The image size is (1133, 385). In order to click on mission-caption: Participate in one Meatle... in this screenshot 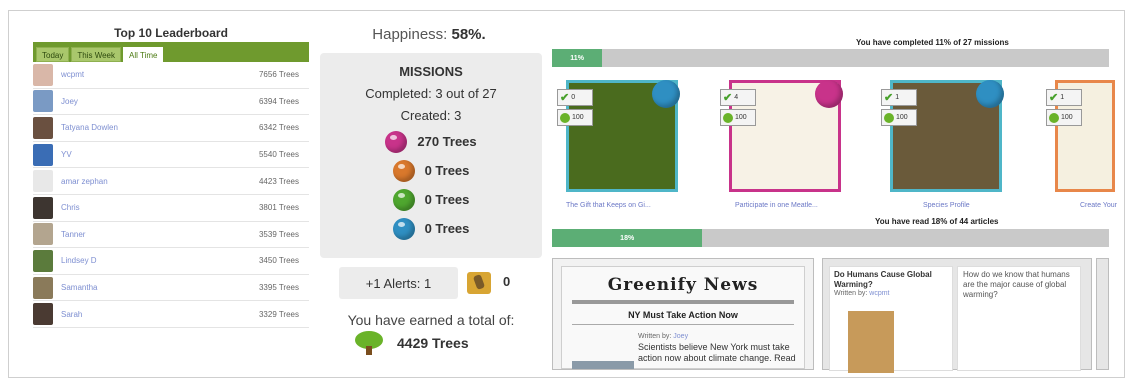, I will do `click(776, 205)`.